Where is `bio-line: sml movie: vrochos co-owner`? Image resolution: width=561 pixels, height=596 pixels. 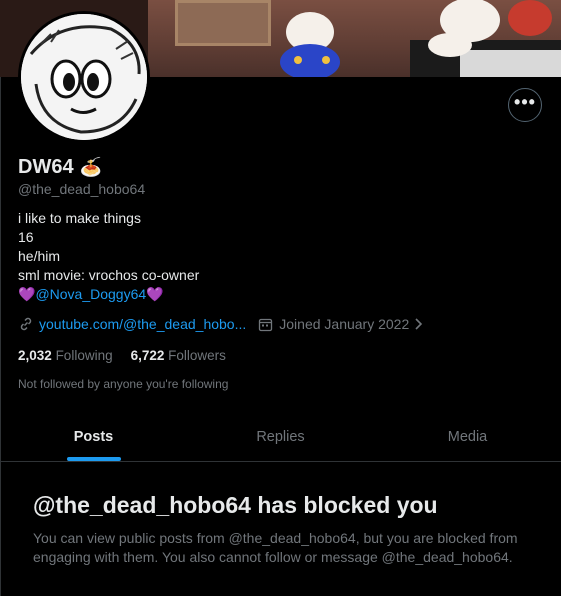 bio-line: sml movie: vrochos co-owner is located at coordinates (109, 275).